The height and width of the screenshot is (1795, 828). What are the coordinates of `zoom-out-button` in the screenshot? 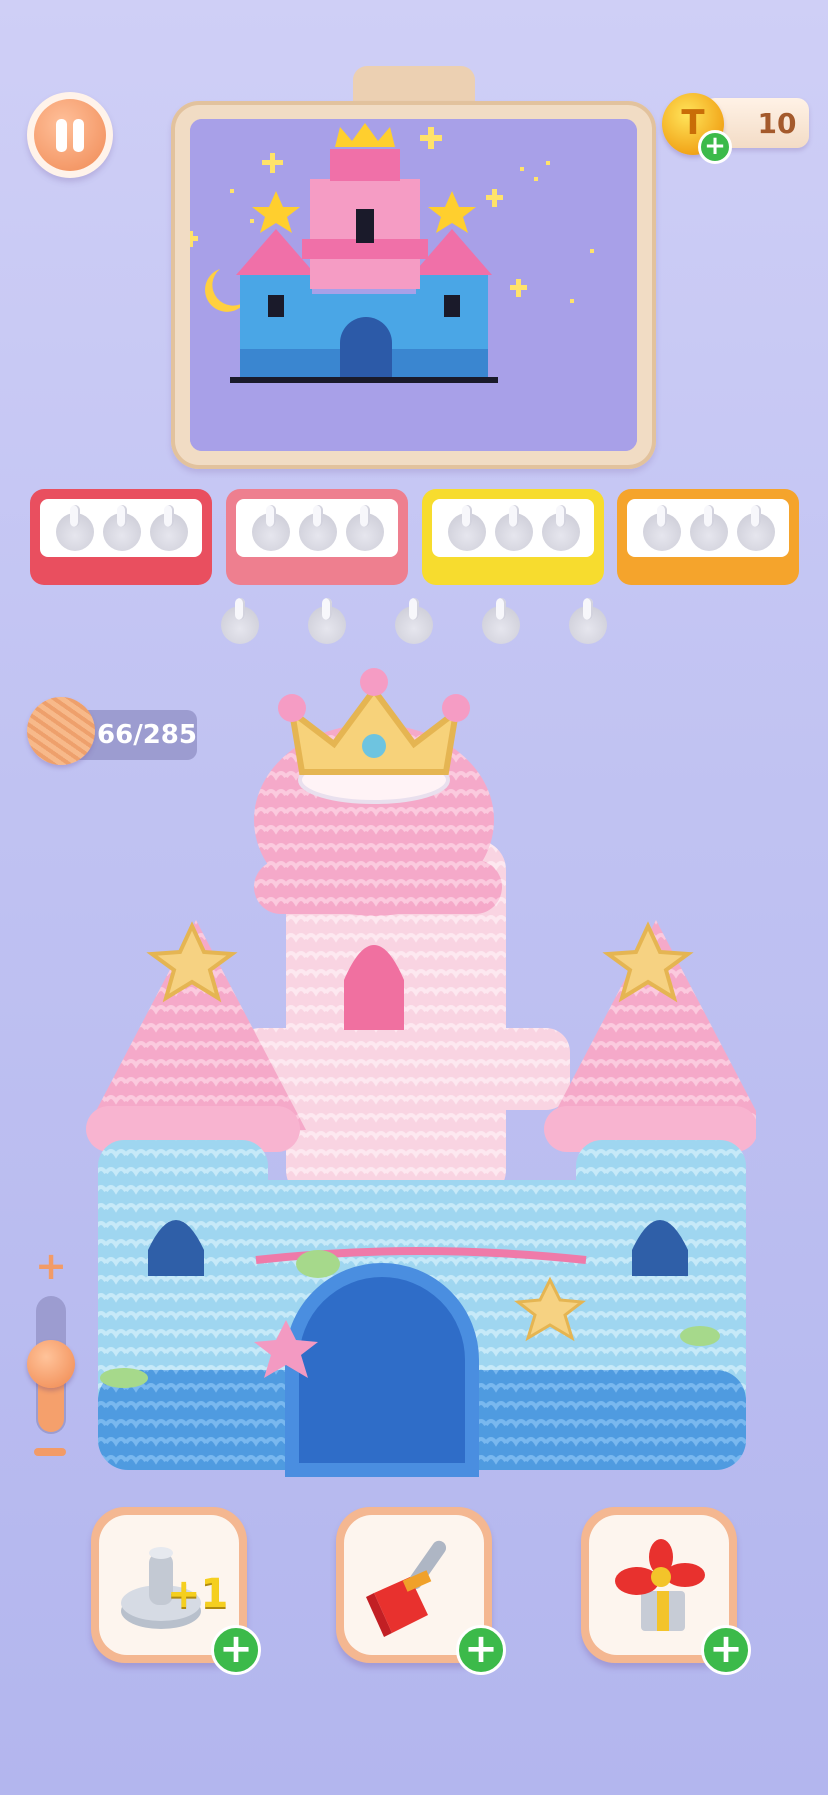 It's located at (50, 1452).